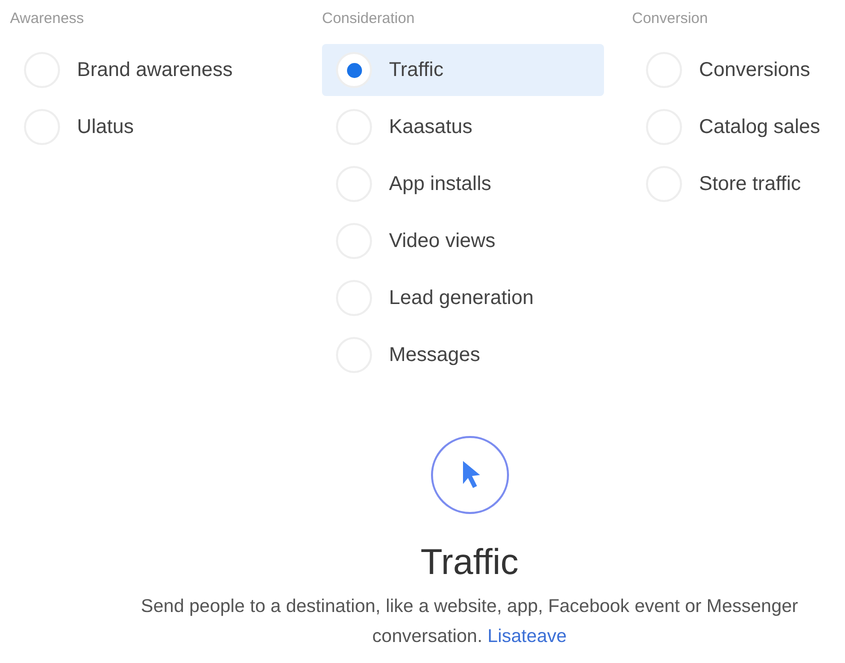  I want to click on radio-button, so click(354, 70).